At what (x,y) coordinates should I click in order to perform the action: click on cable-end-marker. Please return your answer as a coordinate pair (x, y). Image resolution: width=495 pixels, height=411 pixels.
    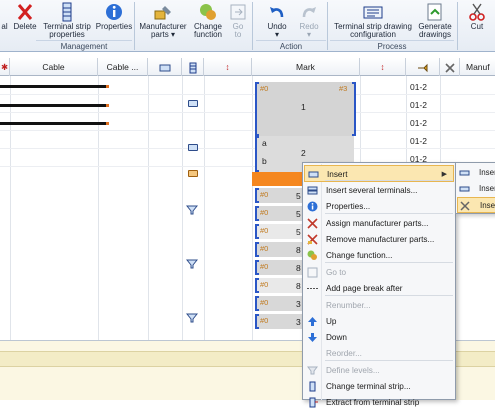
    Looking at the image, I should click on (107, 86).